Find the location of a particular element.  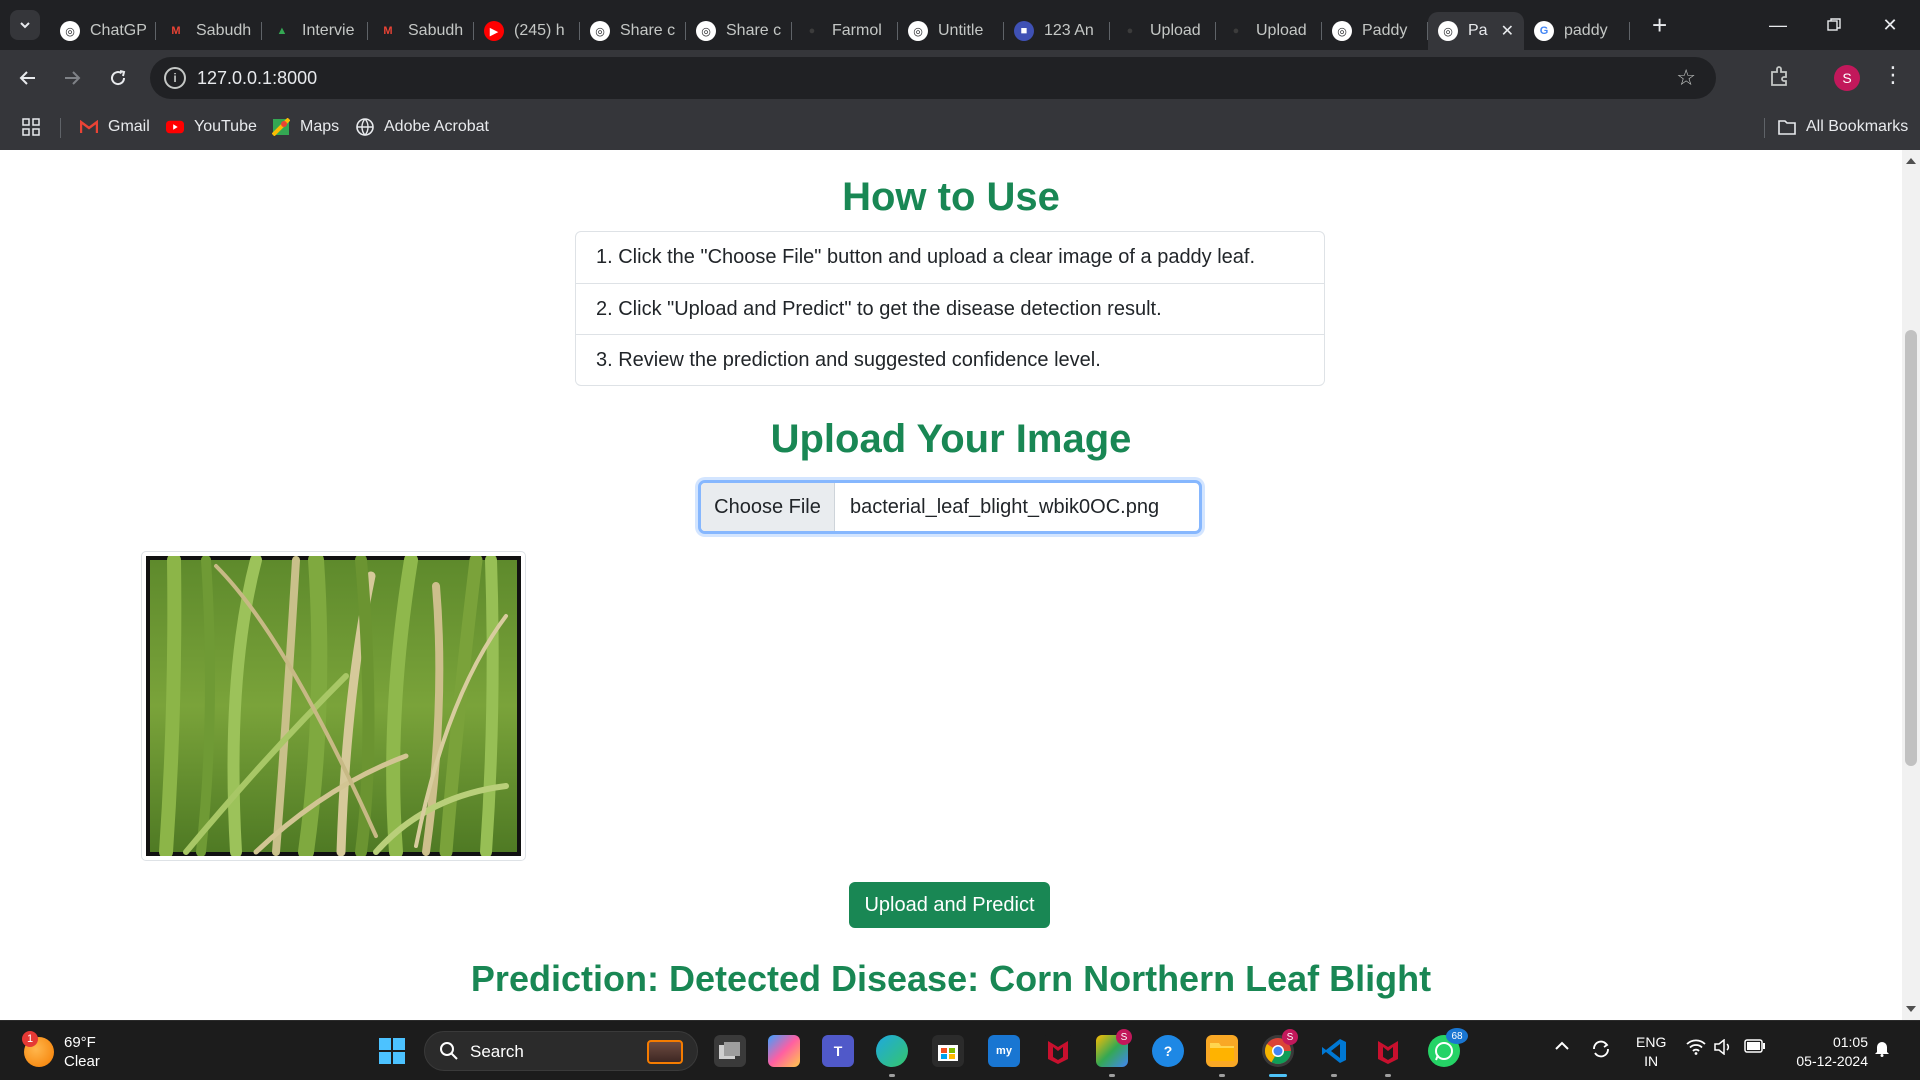

site-info-icon: i is located at coordinates (175, 78).